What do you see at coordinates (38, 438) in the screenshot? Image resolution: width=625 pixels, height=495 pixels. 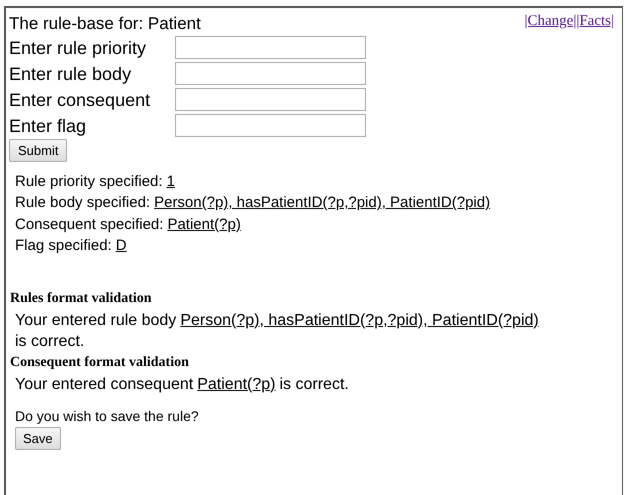 I see `save-button: Save` at bounding box center [38, 438].